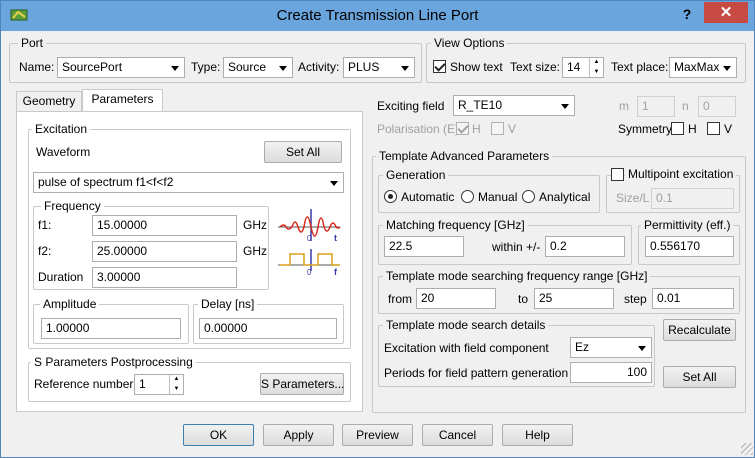 The width and height of the screenshot is (755, 458). I want to click on duration-input: 3.00000, so click(164, 277).